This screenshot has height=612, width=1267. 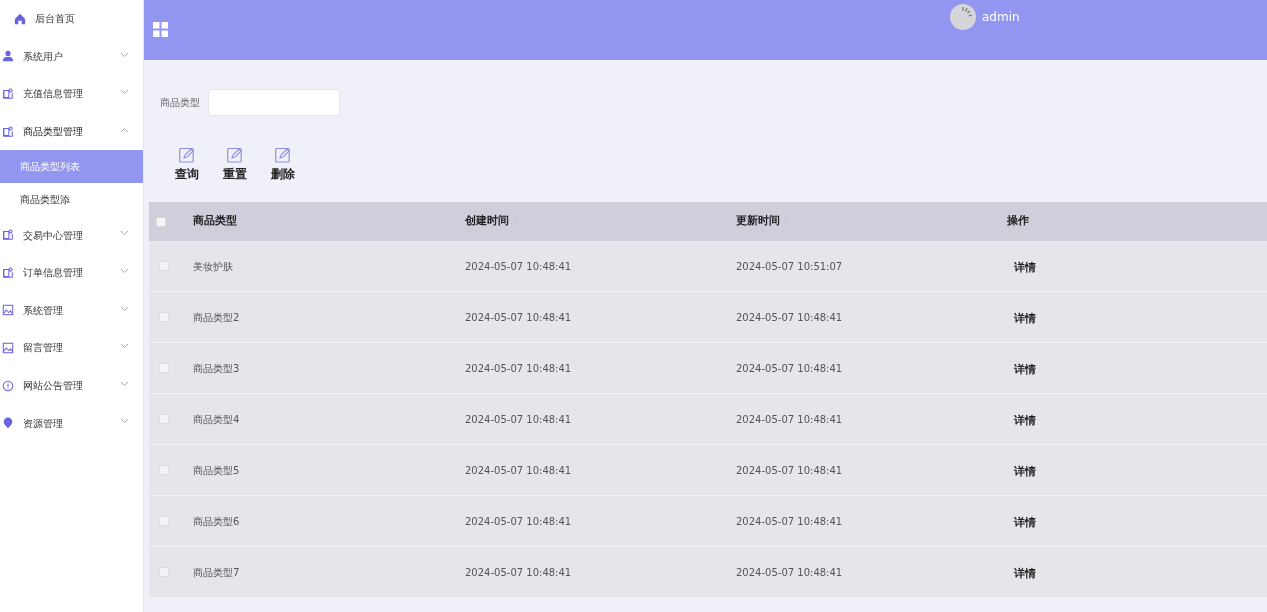 I want to click on sidebar-item: 后台首页, so click(x=71, y=19).